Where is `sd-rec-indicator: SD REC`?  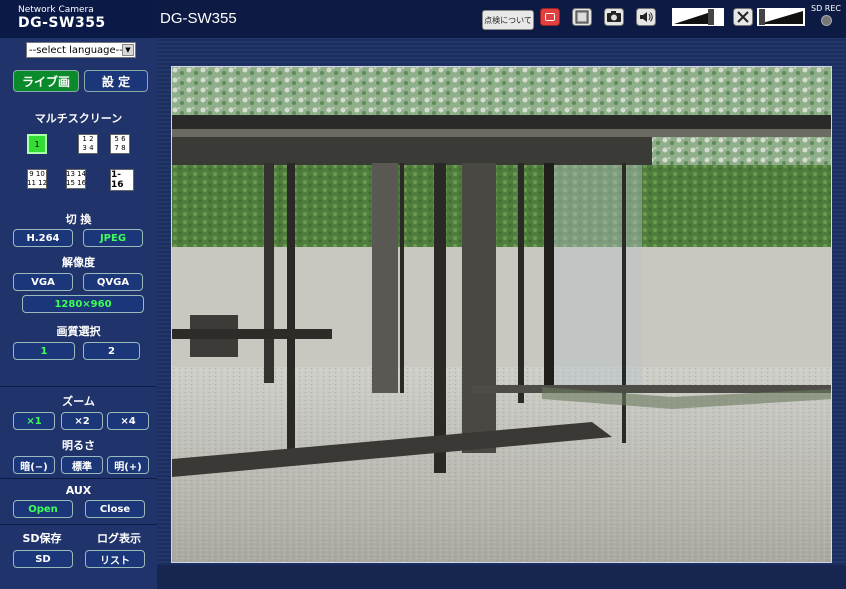 sd-rec-indicator: SD REC is located at coordinates (826, 15).